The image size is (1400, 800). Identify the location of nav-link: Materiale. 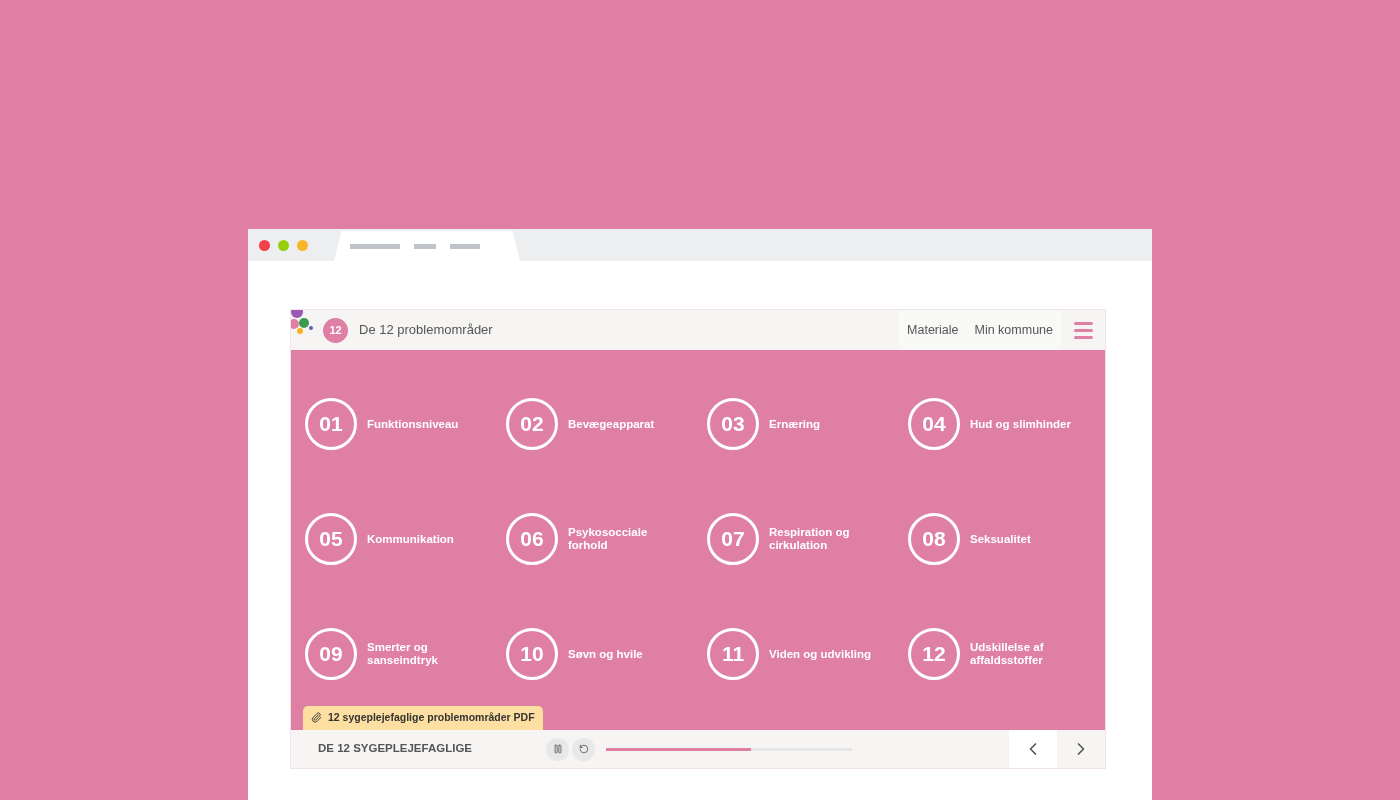
(933, 330).